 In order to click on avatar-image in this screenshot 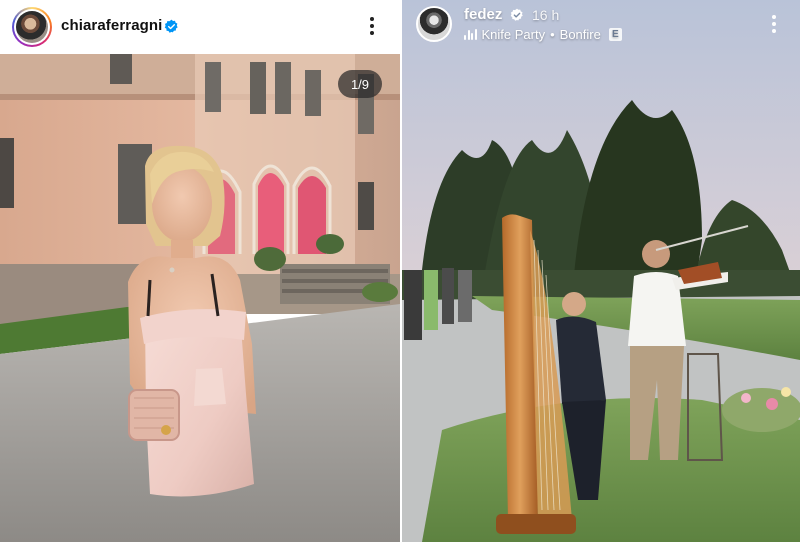, I will do `click(32, 27)`.